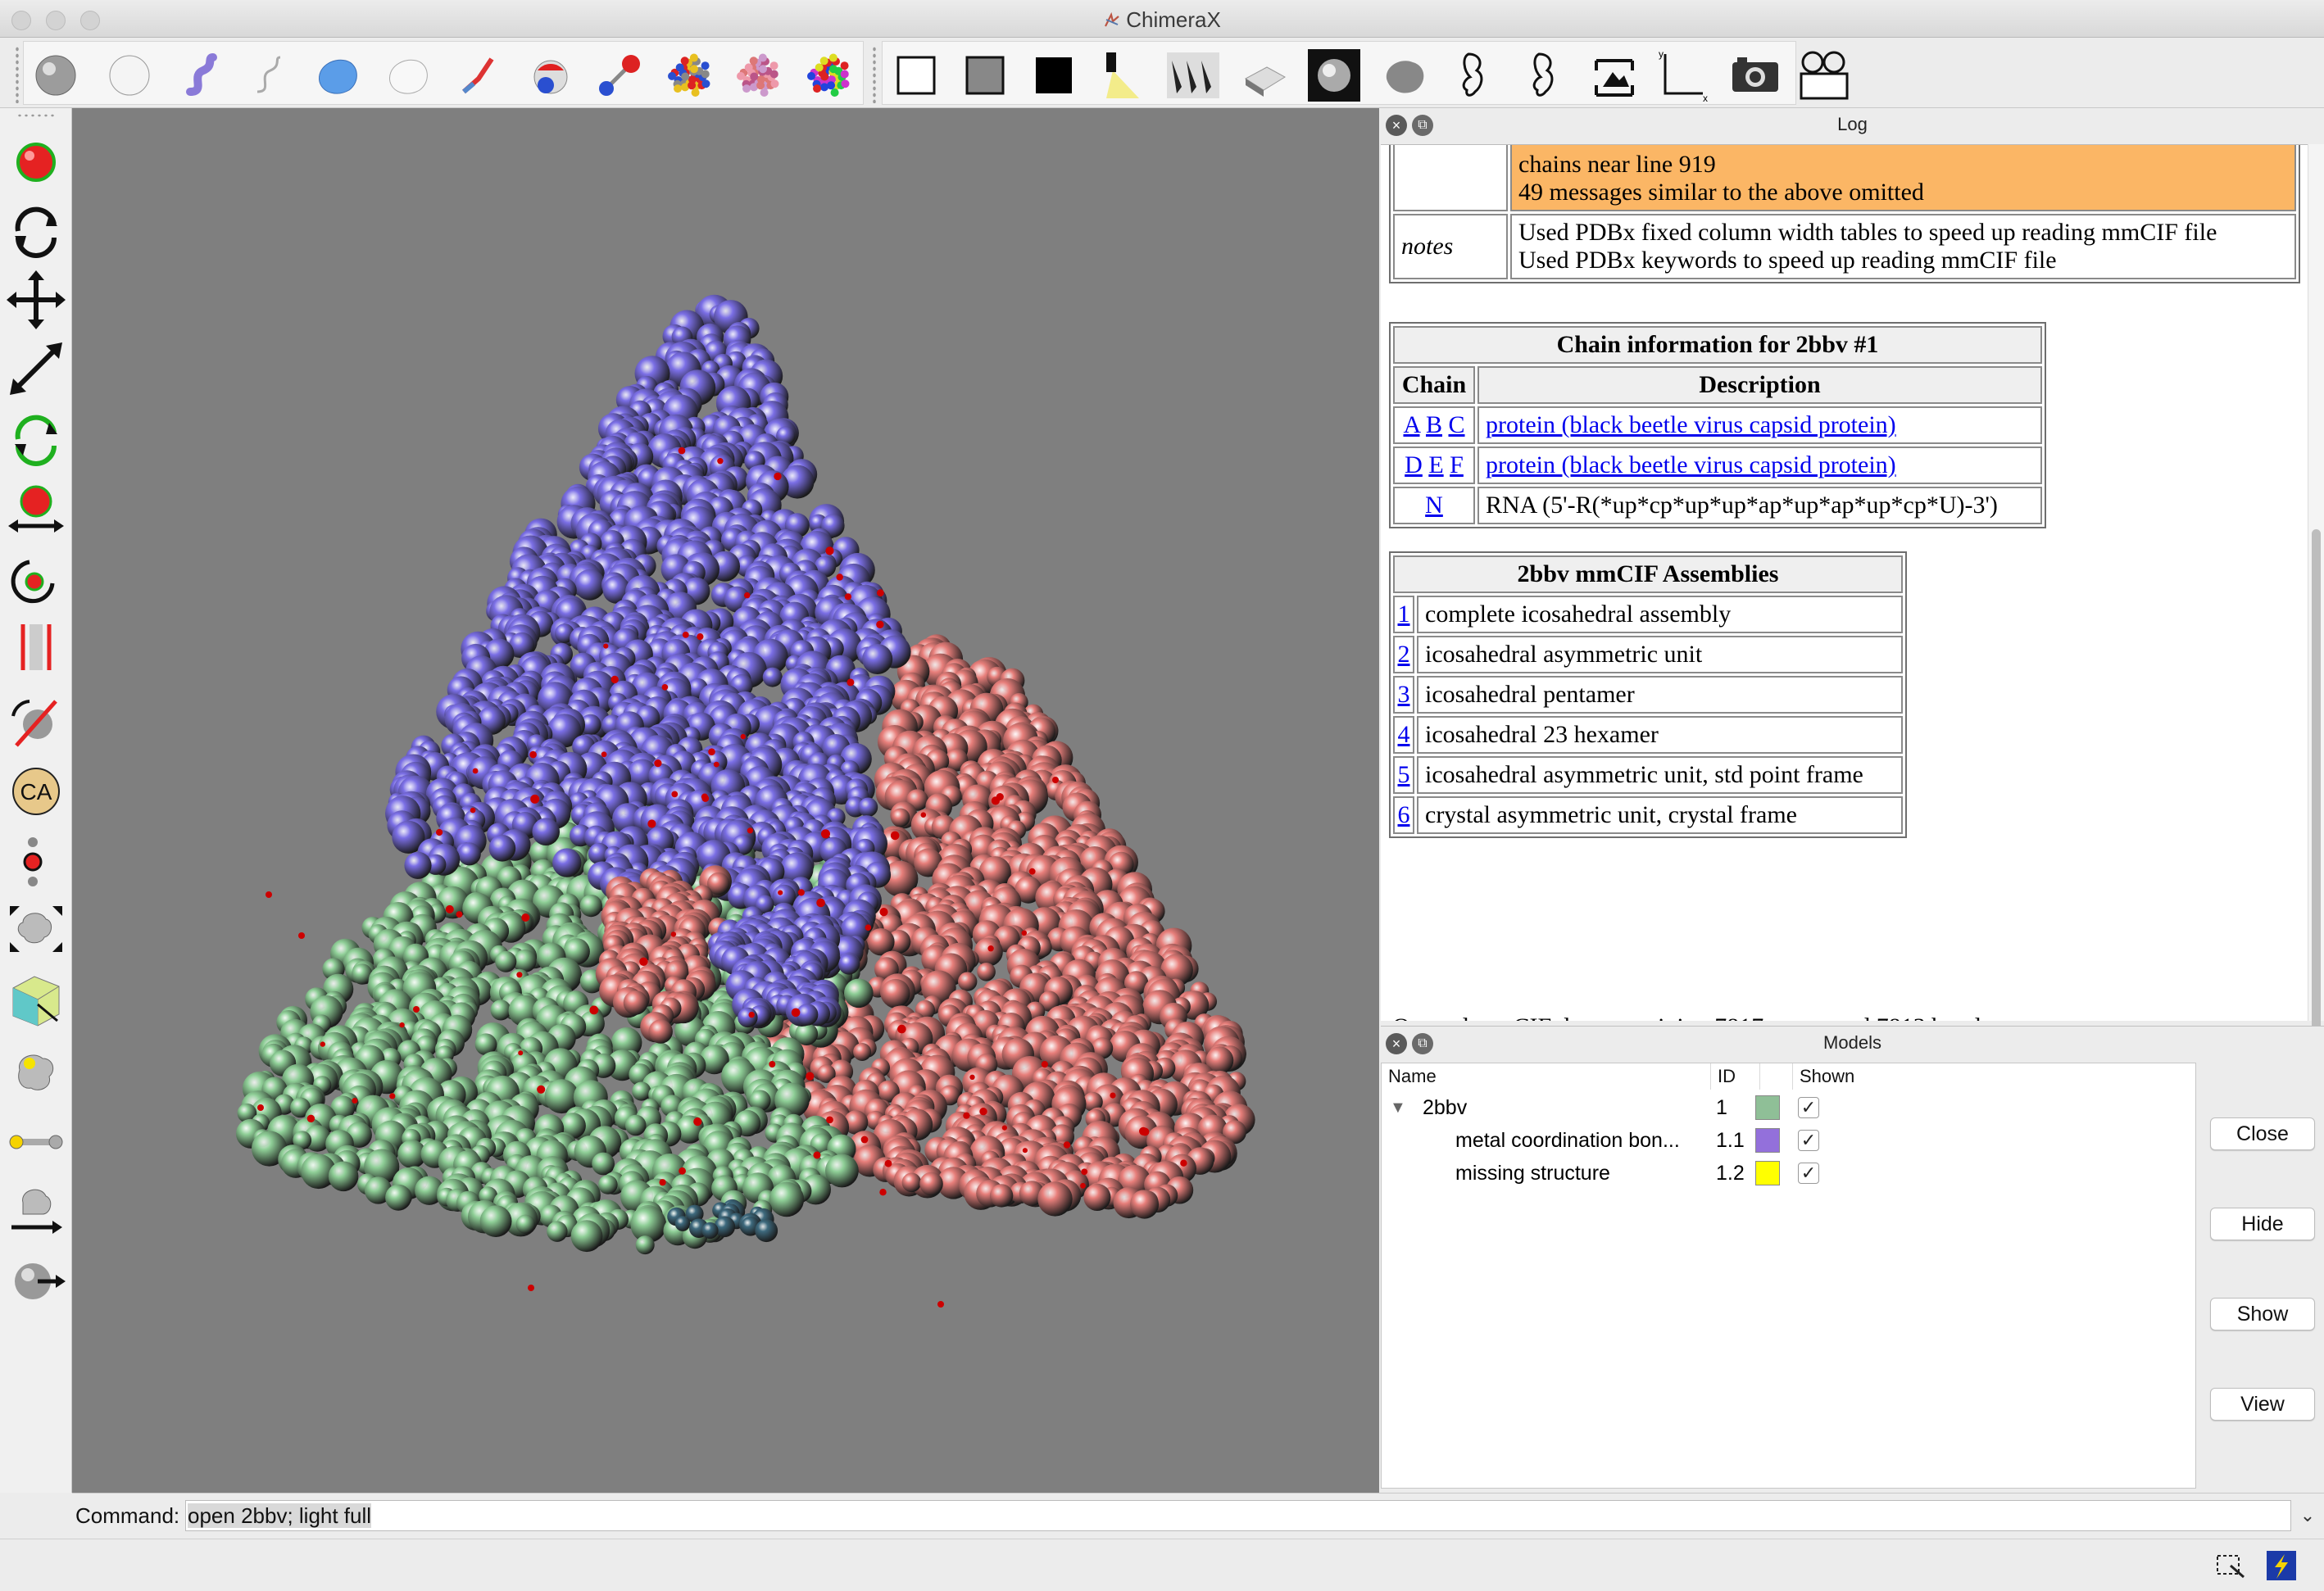 This screenshot has width=2324, height=1591. What do you see at coordinates (36, 508) in the screenshot?
I see `translate-selected-icon` at bounding box center [36, 508].